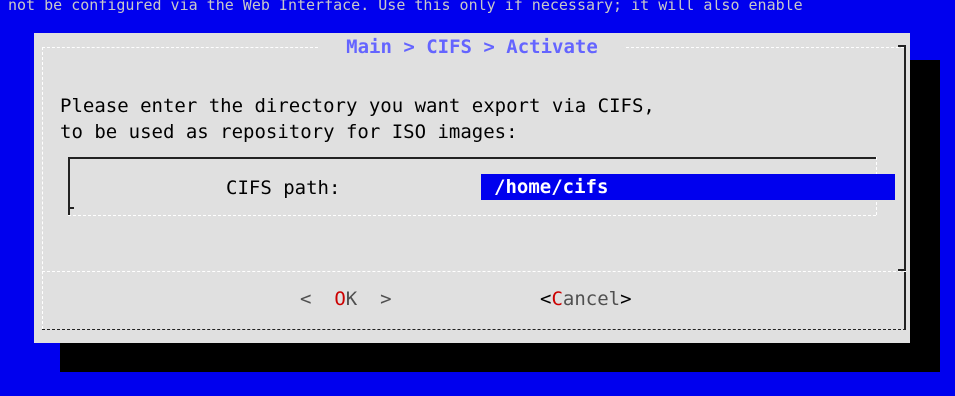  Describe the element at coordinates (688, 187) in the screenshot. I see `cifs-path-input` at that location.